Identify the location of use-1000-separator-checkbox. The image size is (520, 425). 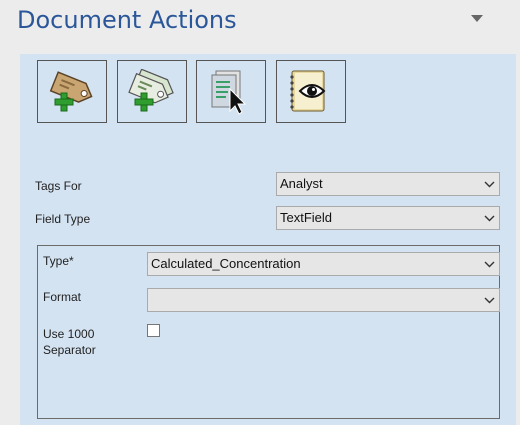
(153, 330).